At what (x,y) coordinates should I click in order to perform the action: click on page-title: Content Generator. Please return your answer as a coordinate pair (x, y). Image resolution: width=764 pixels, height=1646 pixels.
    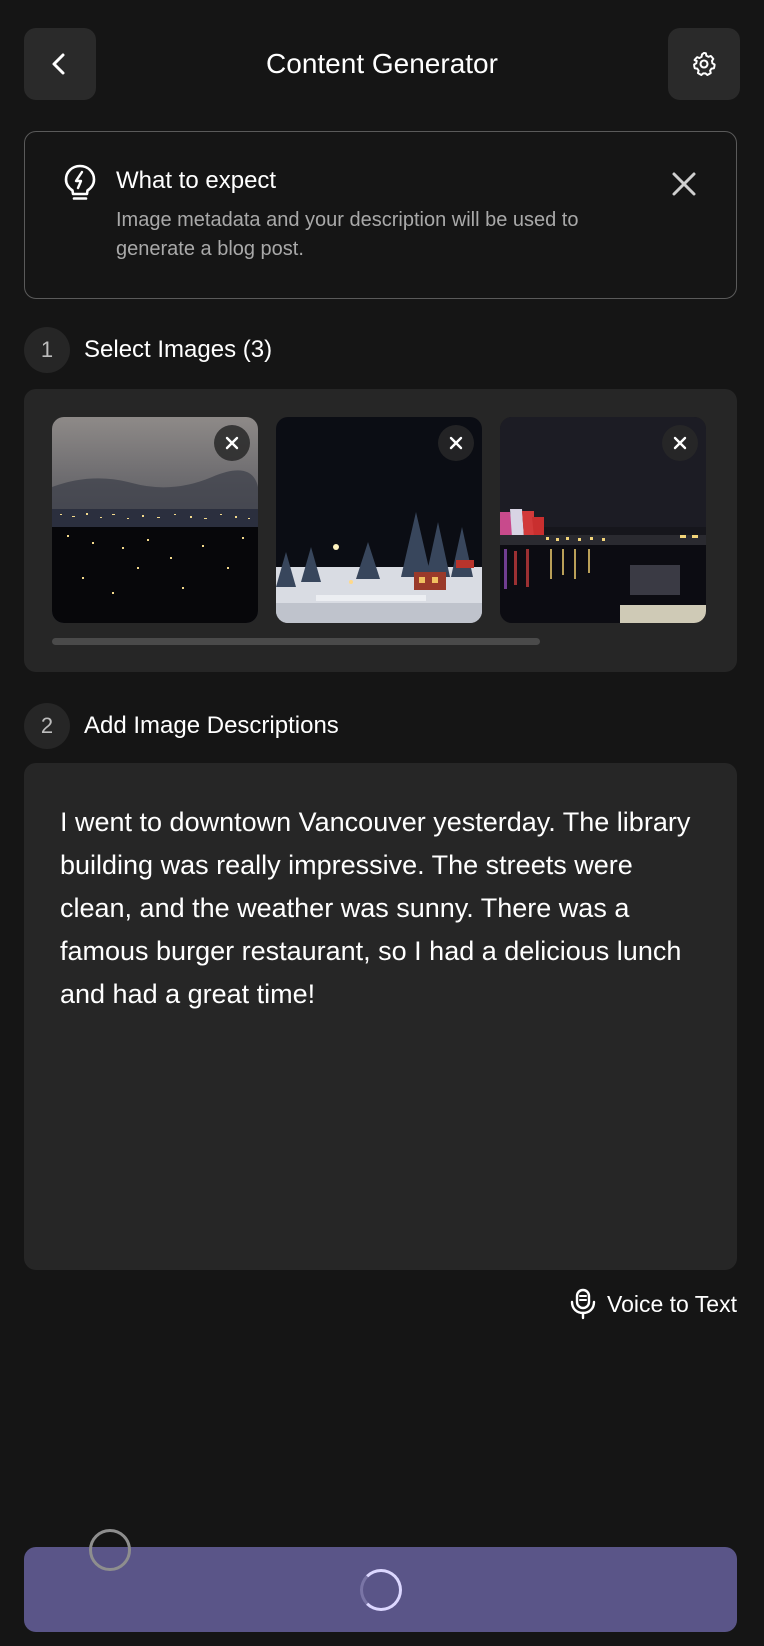
    Looking at the image, I should click on (382, 63).